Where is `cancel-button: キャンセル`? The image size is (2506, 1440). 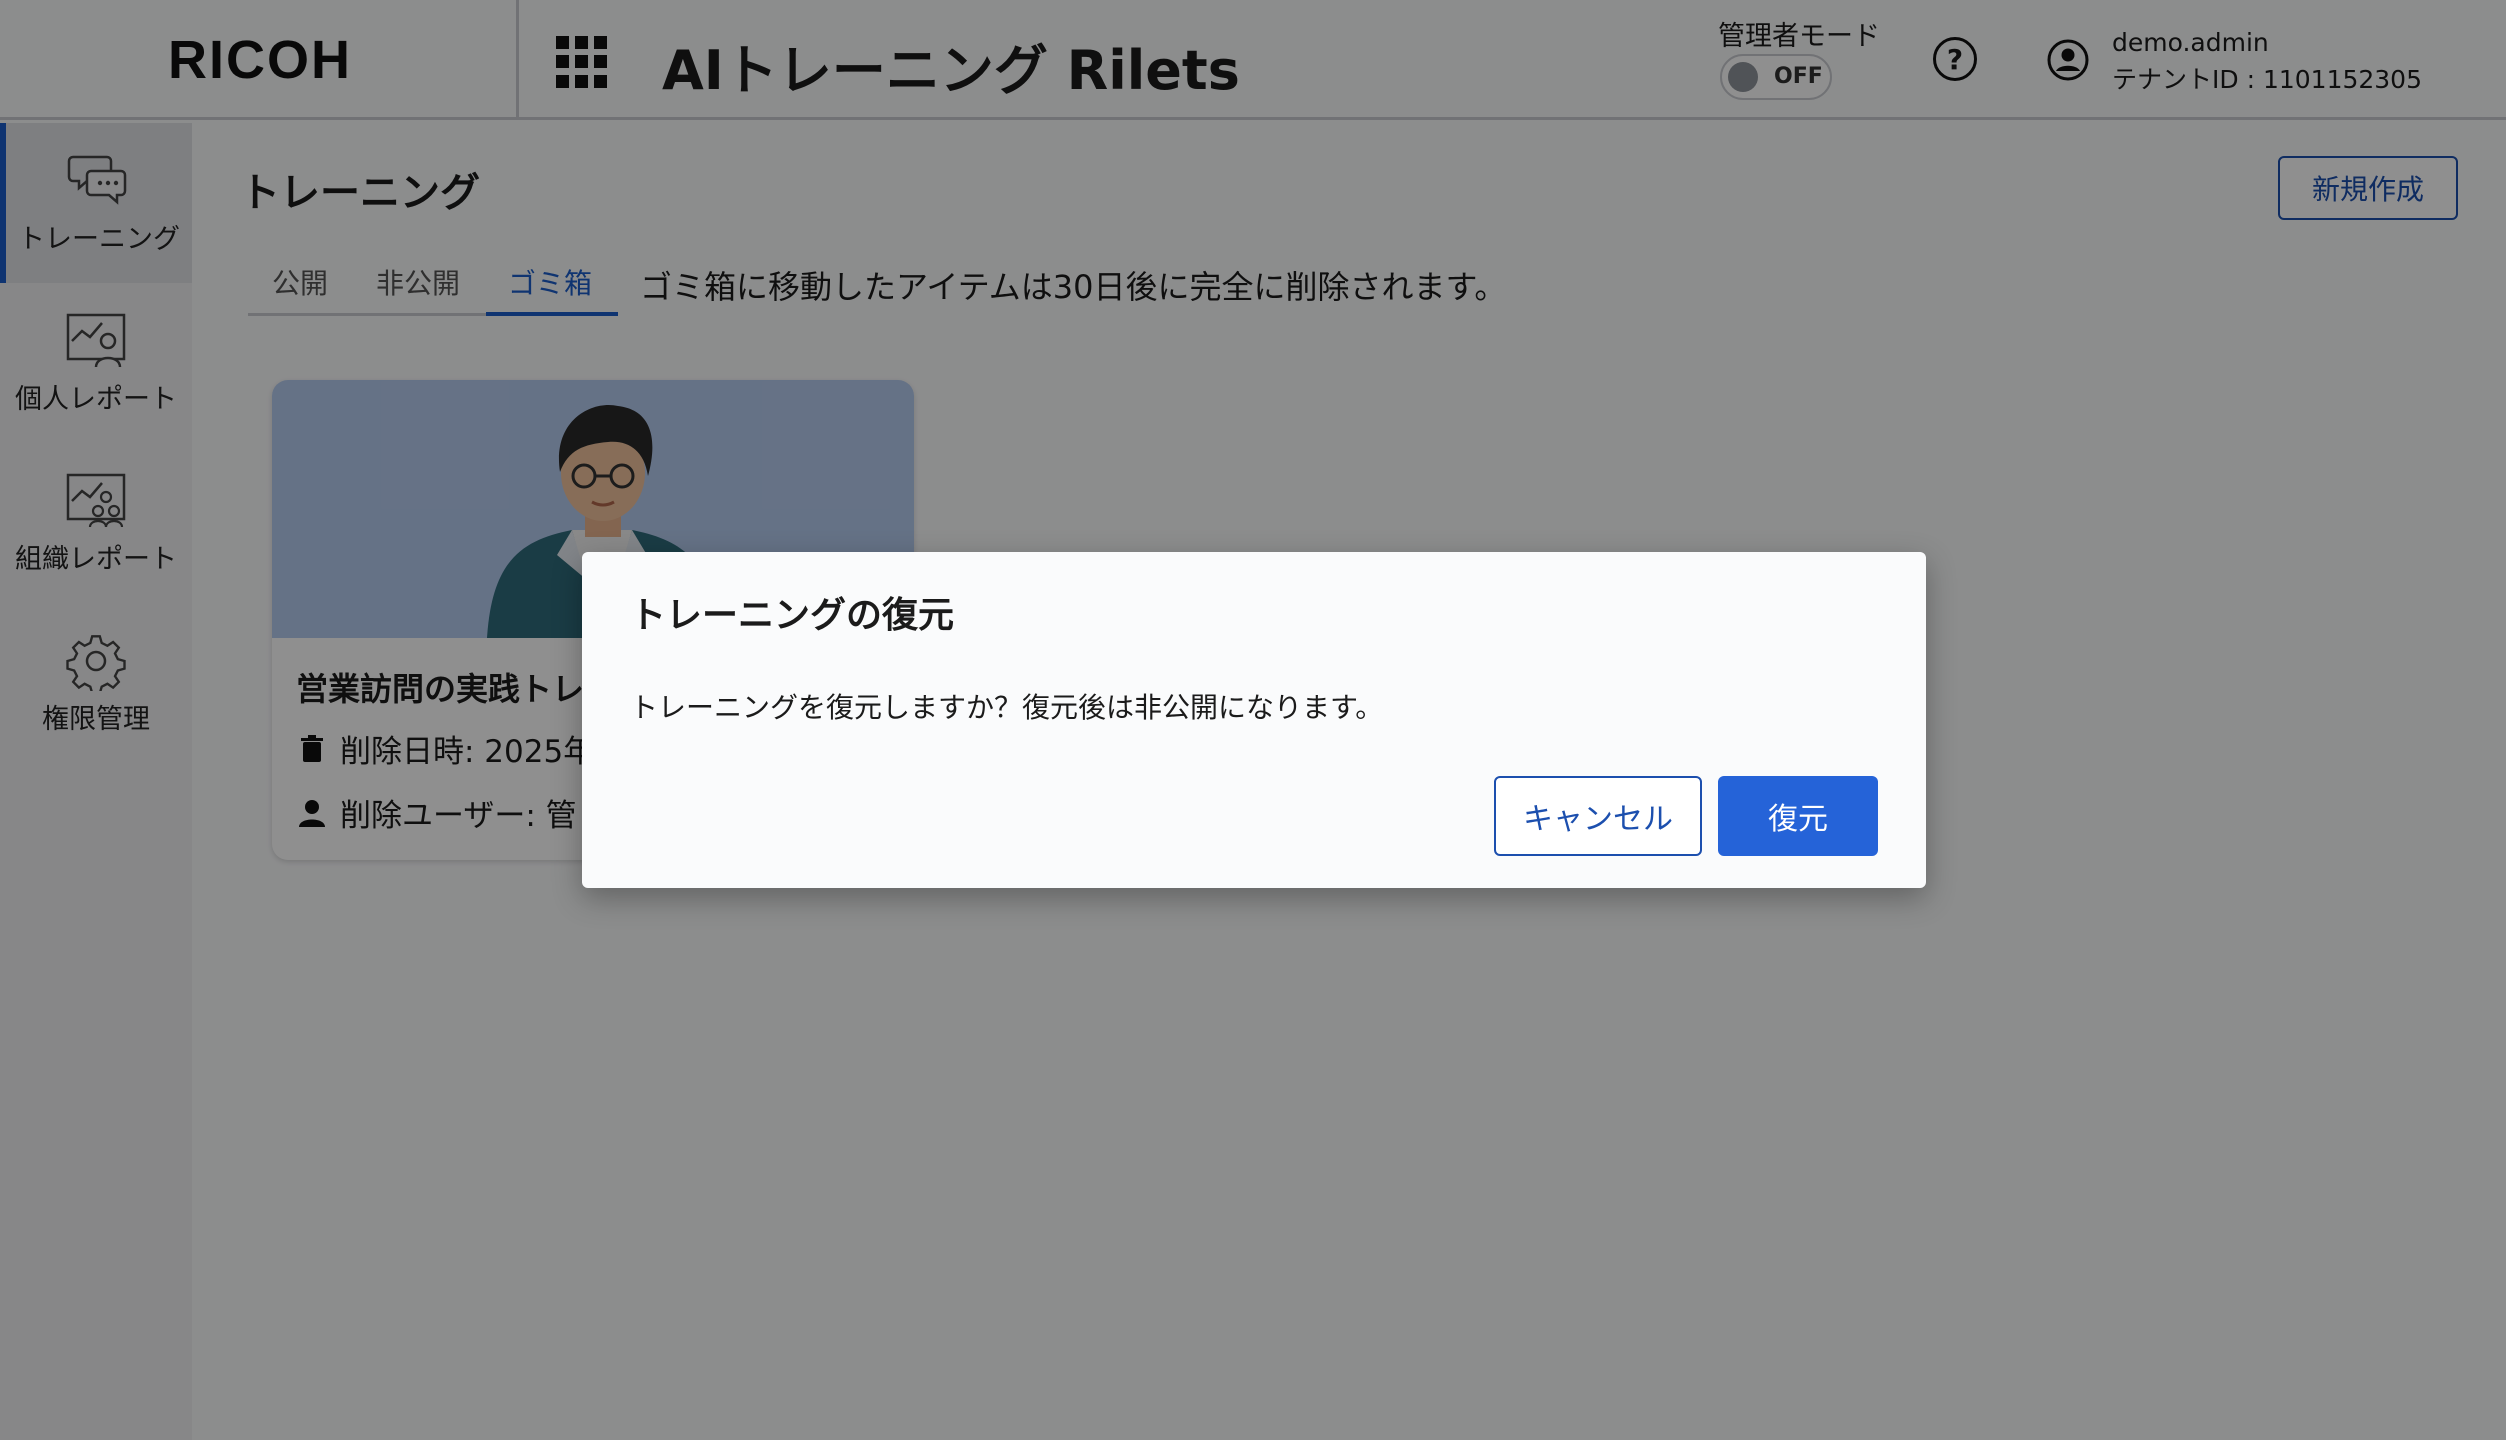
cancel-button: キャンセル is located at coordinates (1598, 816).